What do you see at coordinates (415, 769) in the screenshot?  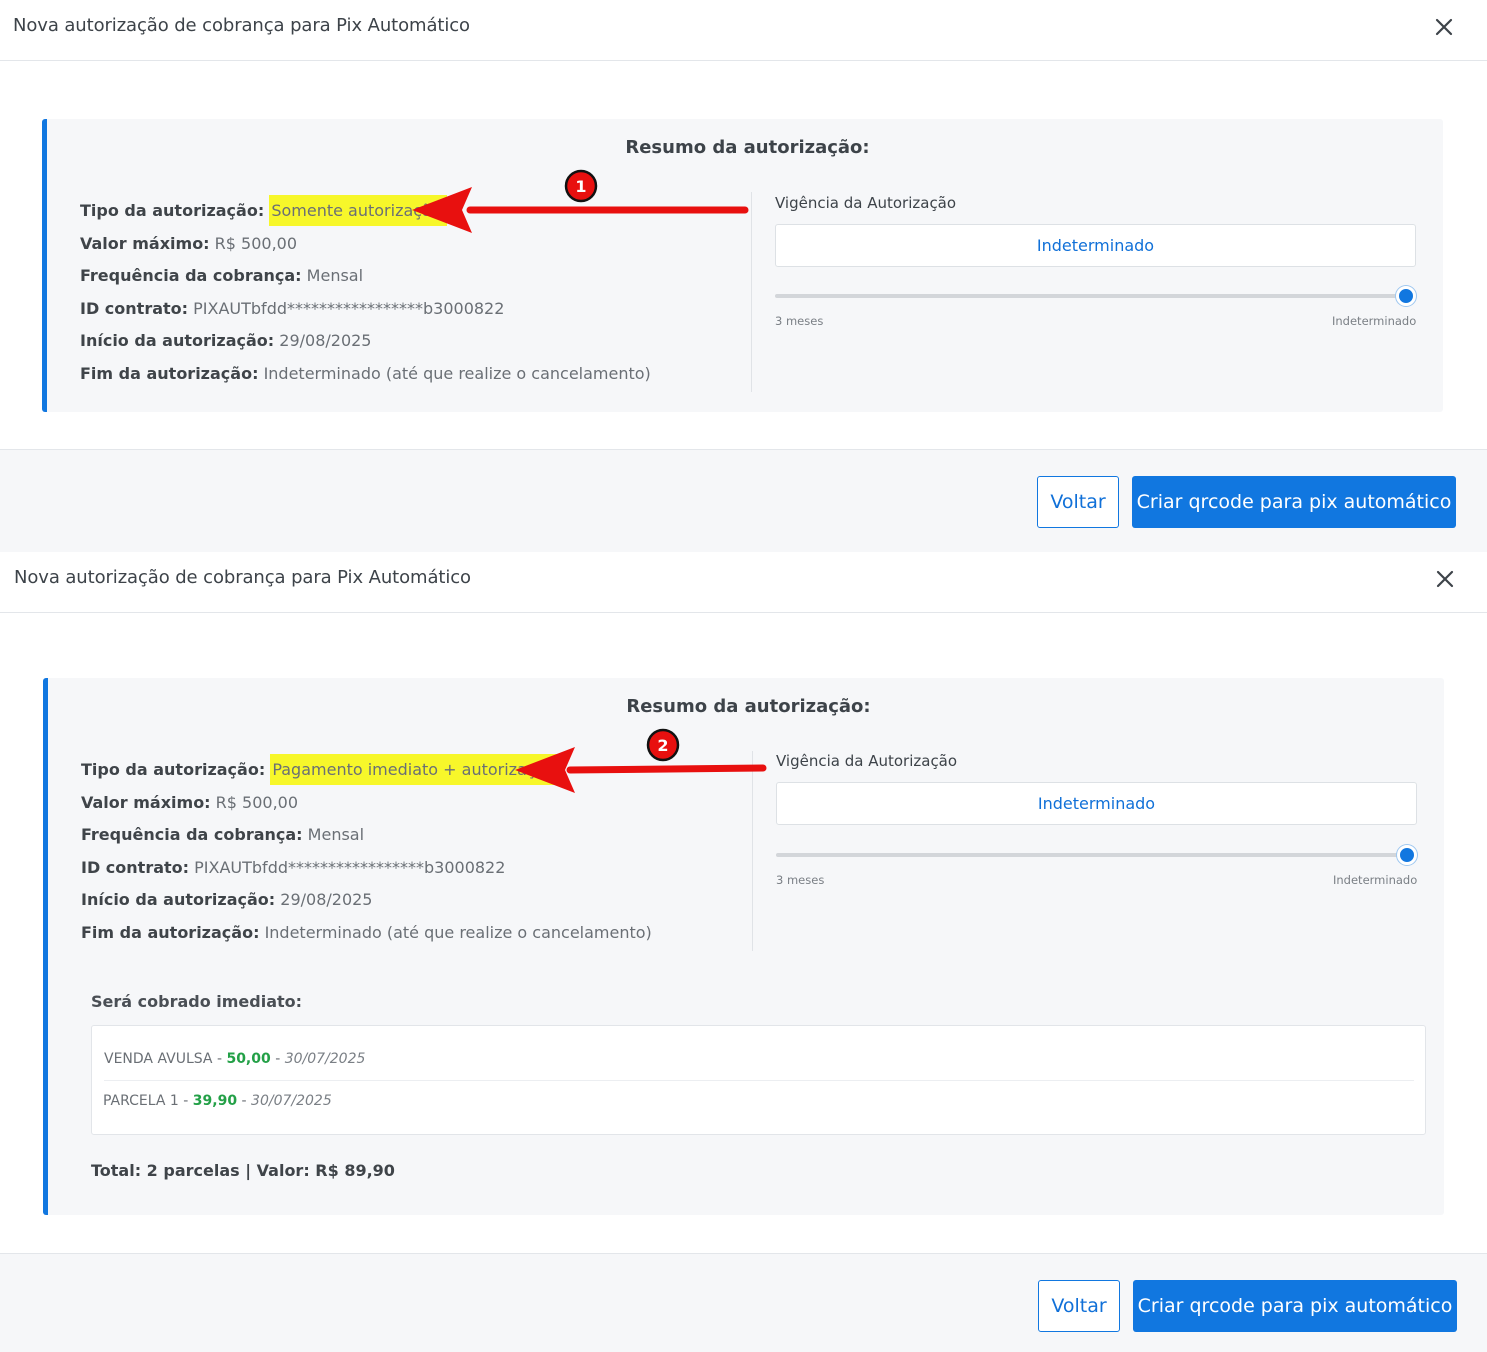 I see `field-value-highlighted: Pagamento imediato + autorização` at bounding box center [415, 769].